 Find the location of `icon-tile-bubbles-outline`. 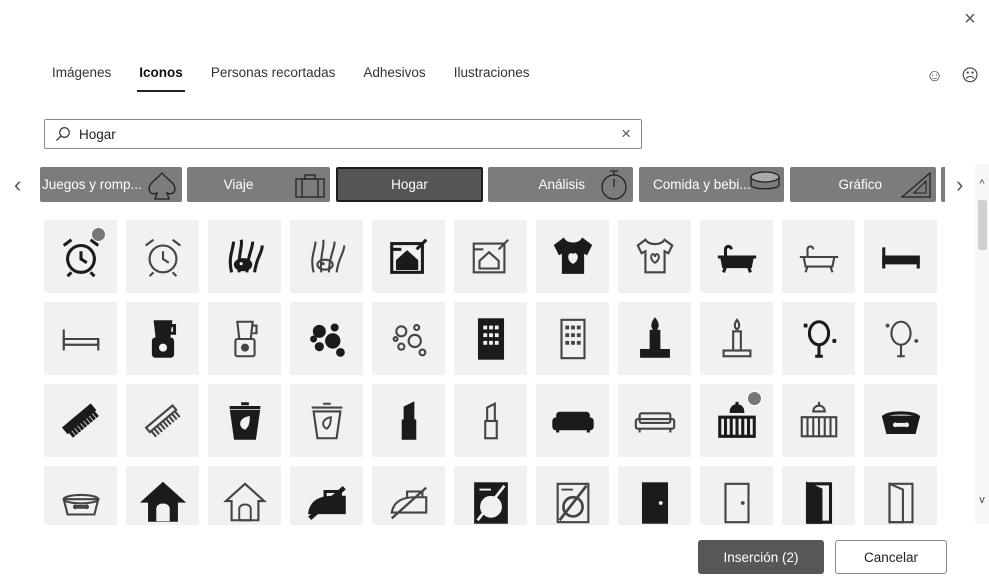

icon-tile-bubbles-outline is located at coordinates (408, 338).